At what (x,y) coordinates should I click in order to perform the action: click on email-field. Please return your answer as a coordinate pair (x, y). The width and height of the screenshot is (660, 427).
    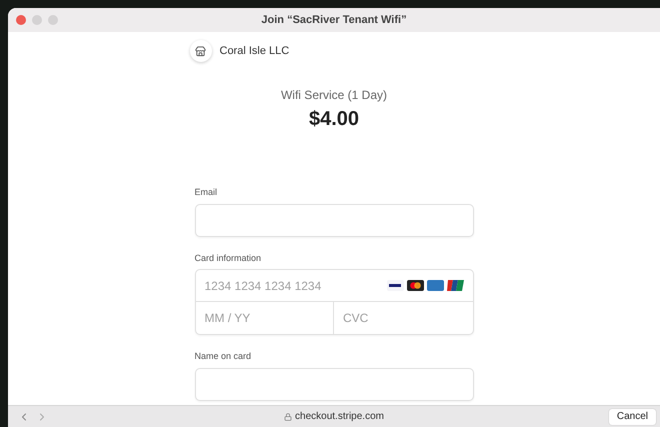
    Looking at the image, I should click on (334, 220).